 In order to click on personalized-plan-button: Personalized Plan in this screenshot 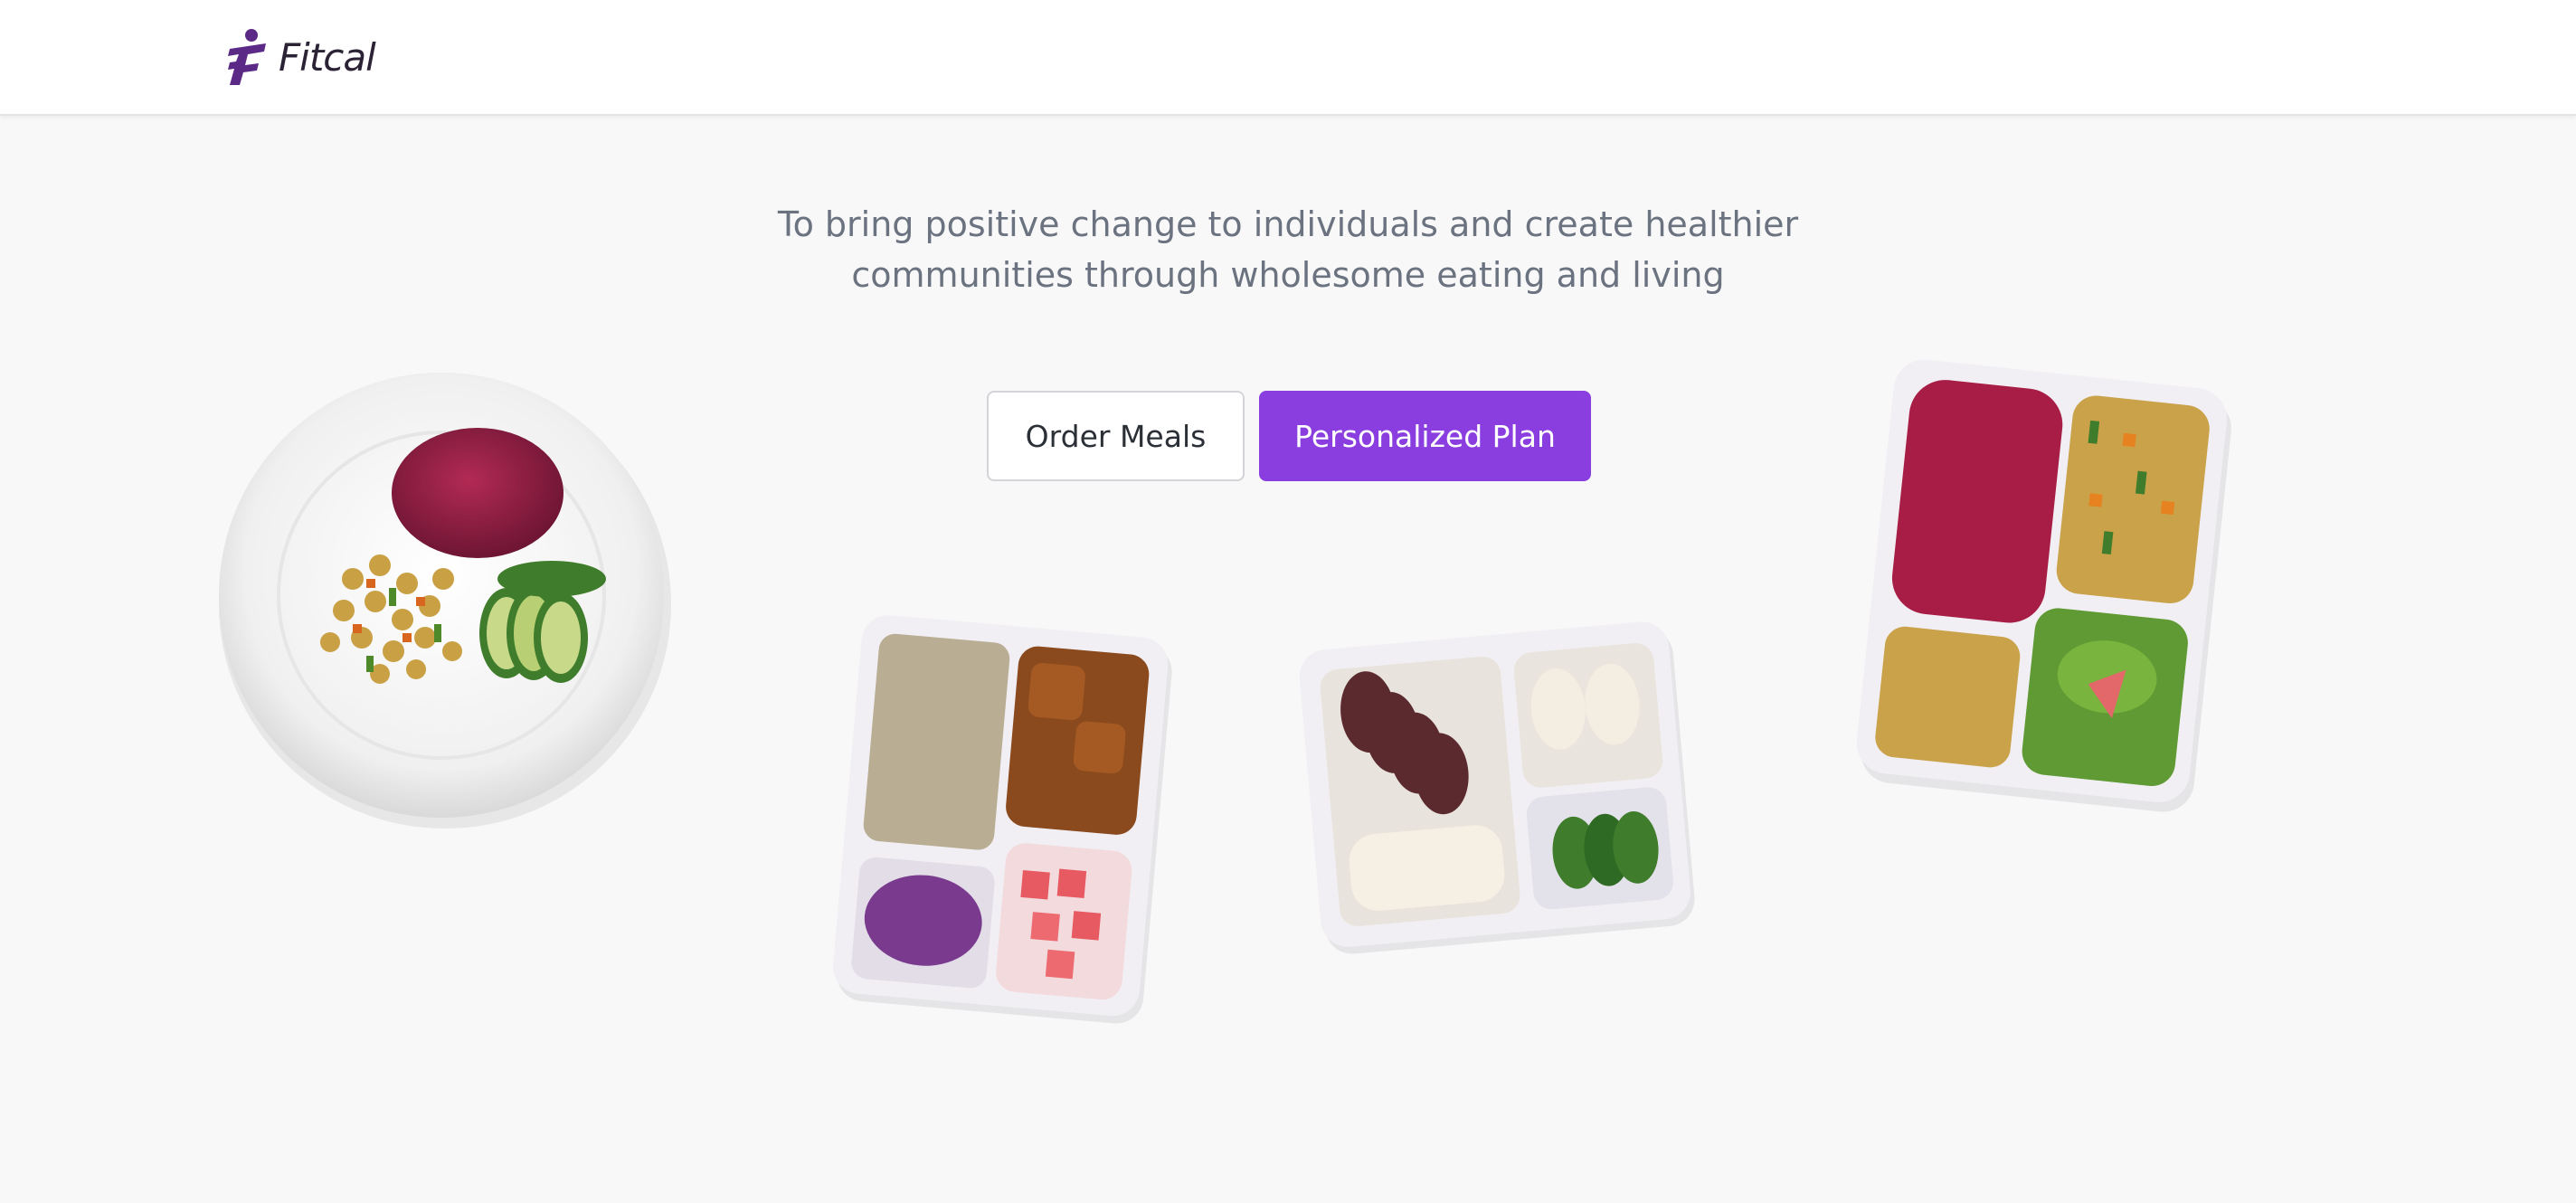, I will do `click(1425, 436)`.